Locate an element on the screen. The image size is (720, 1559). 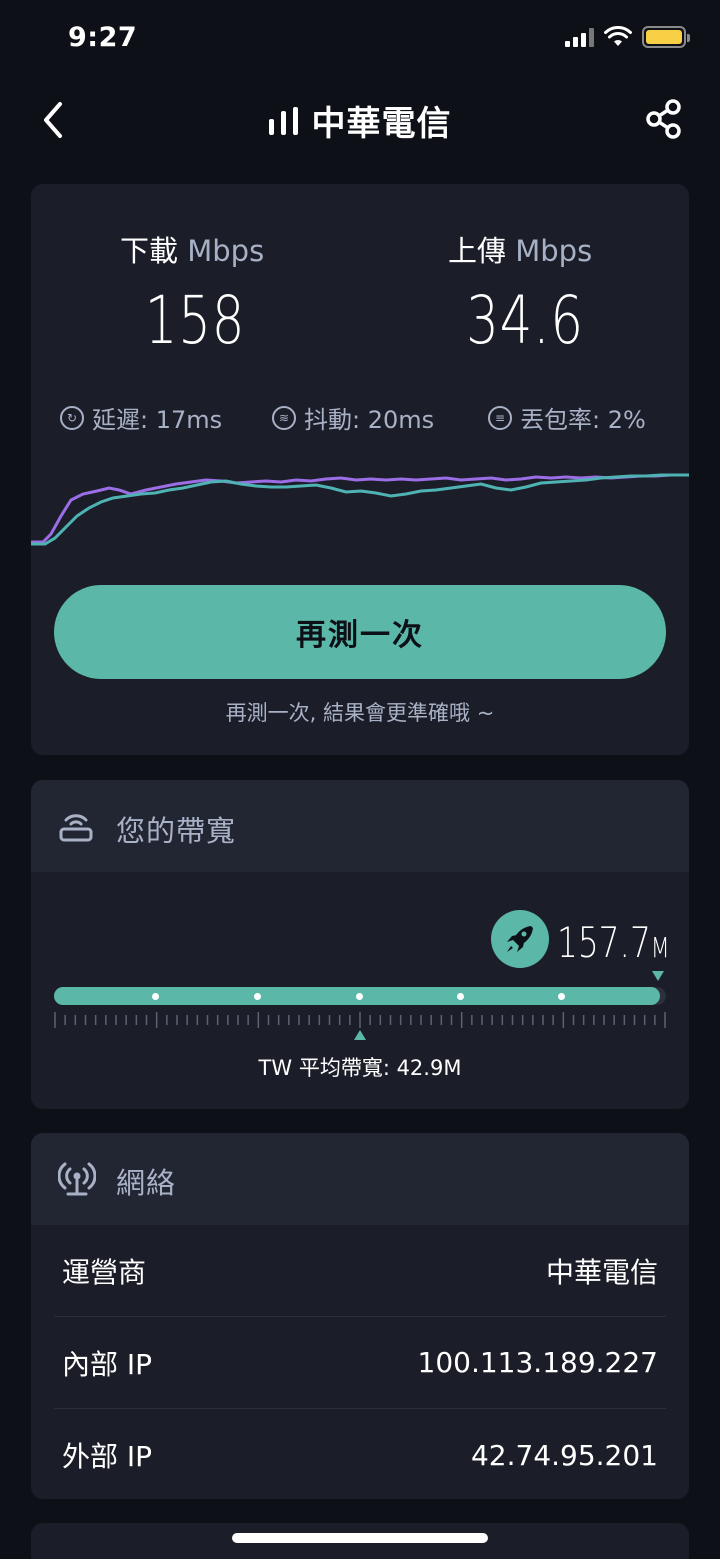
speed-graph is located at coordinates (360, 509).